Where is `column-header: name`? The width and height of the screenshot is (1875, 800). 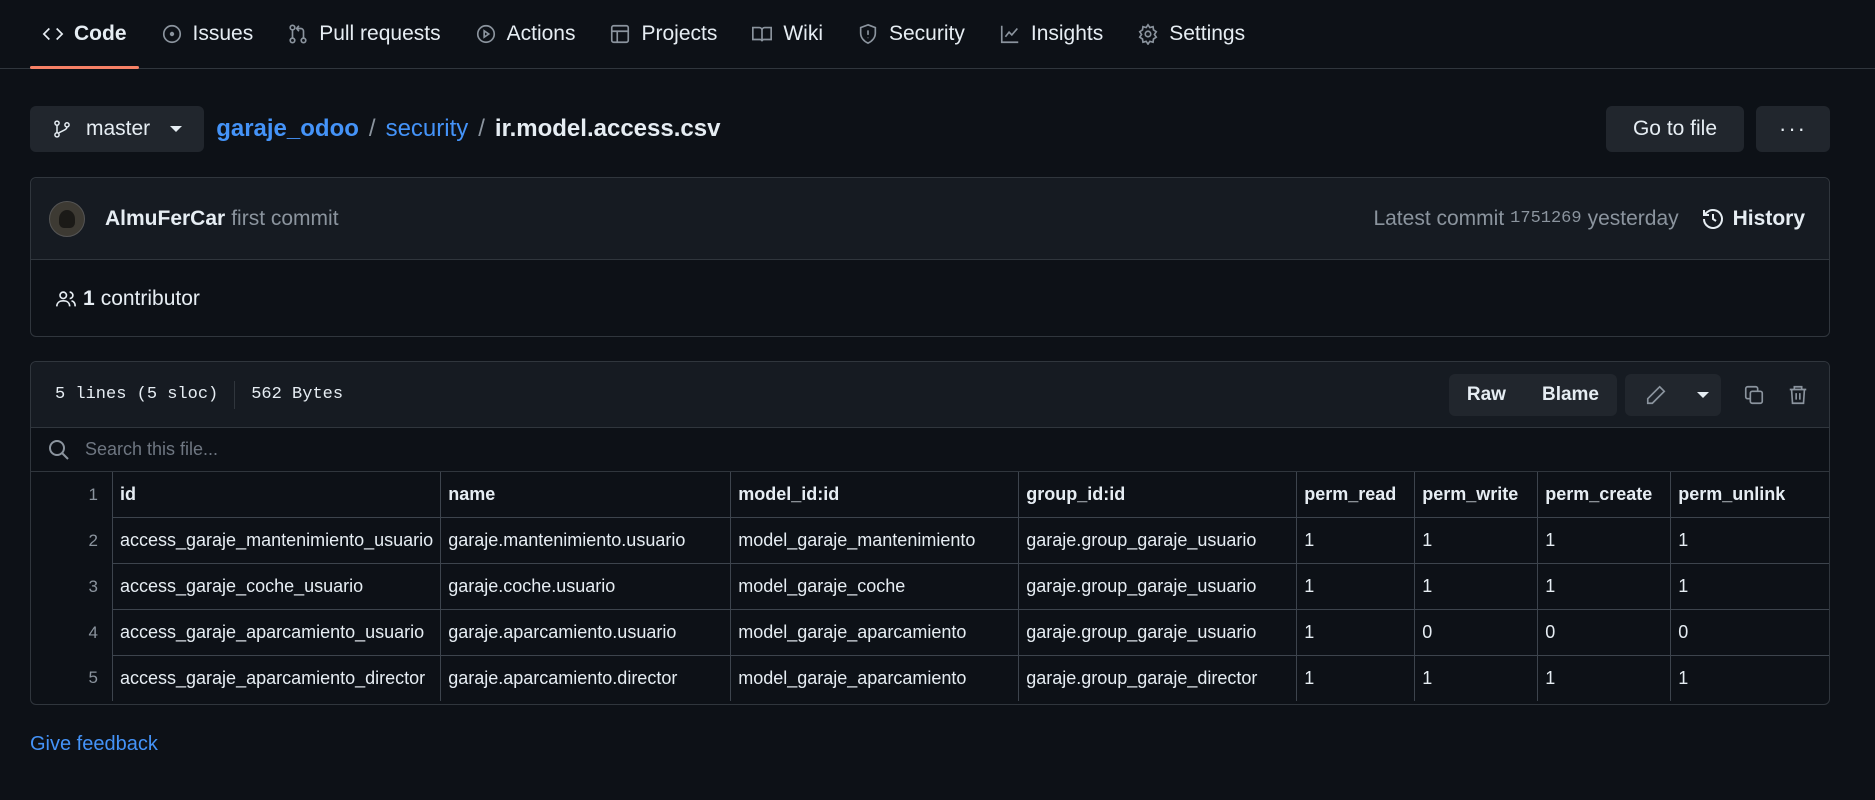 column-header: name is located at coordinates (586, 495).